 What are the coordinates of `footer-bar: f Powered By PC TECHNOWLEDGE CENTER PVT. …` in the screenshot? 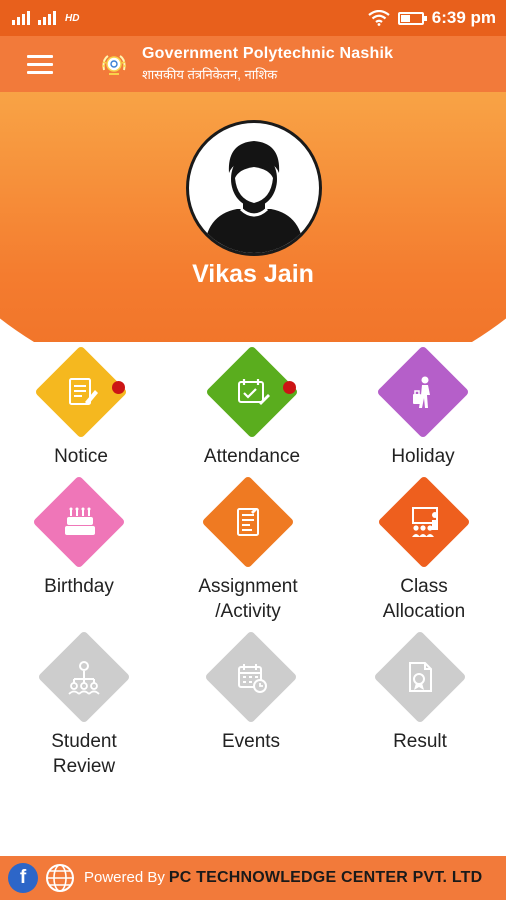 It's located at (253, 878).